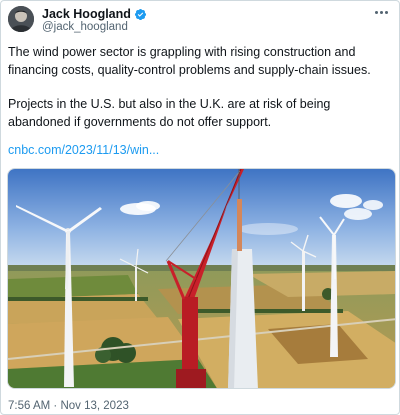 The height and width of the screenshot is (415, 400). I want to click on tweet-timestamp: 7:56 AM · Nov 13, 2023, so click(68, 406).